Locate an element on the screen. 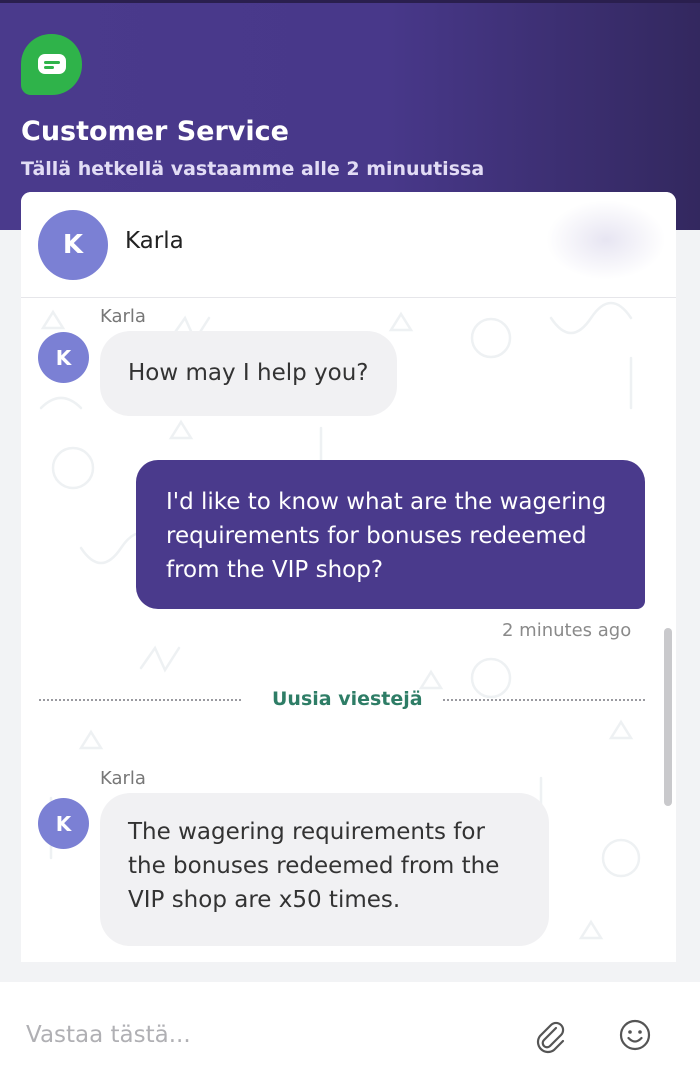 This screenshot has height=1085, width=700. header-glow is located at coordinates (606, 240).